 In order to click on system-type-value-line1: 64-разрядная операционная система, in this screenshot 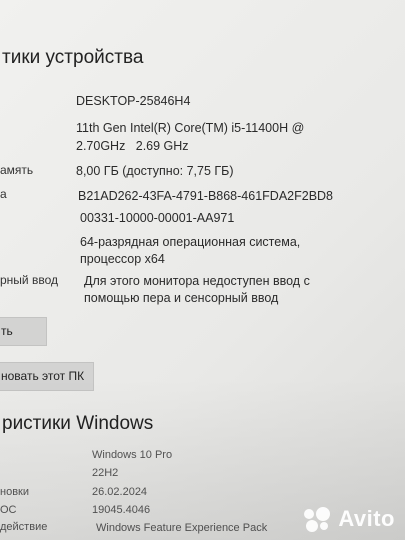, I will do `click(190, 242)`.